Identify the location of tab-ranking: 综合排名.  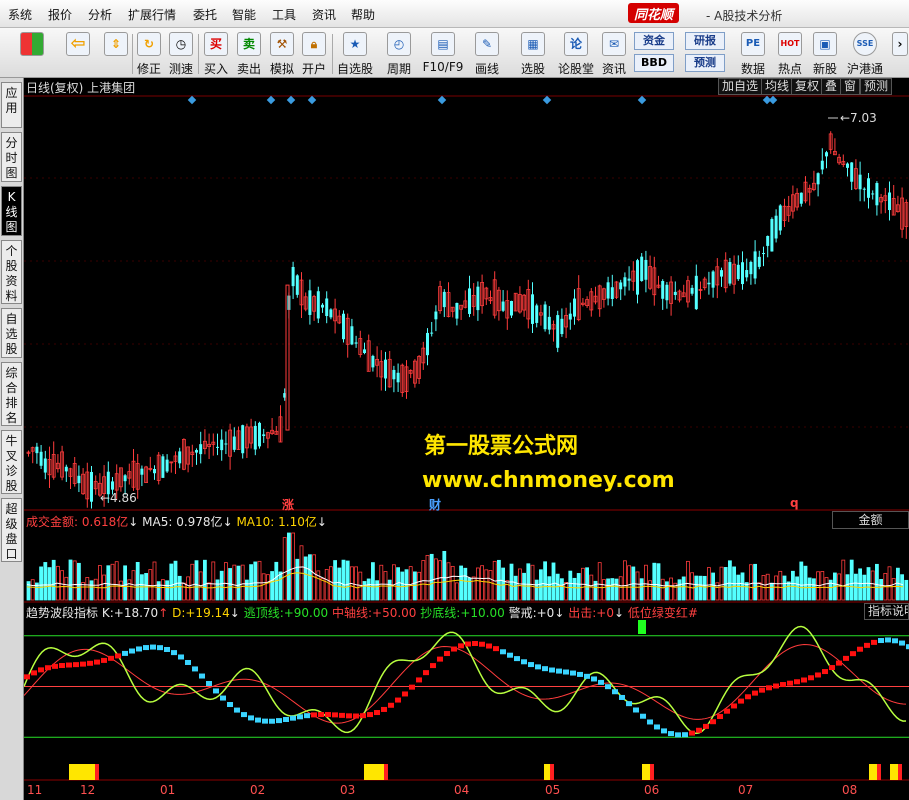
(11, 394).